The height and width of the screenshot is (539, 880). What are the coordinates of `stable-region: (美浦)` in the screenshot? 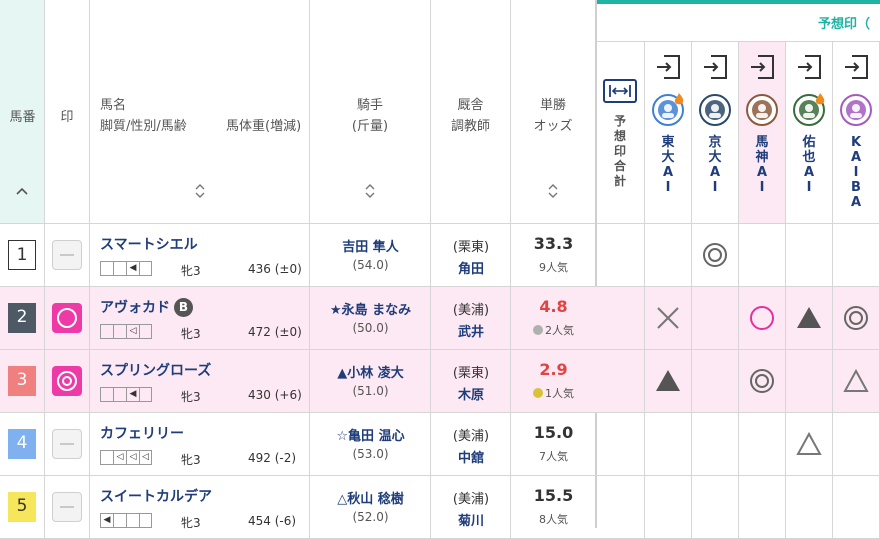 It's located at (471, 310).